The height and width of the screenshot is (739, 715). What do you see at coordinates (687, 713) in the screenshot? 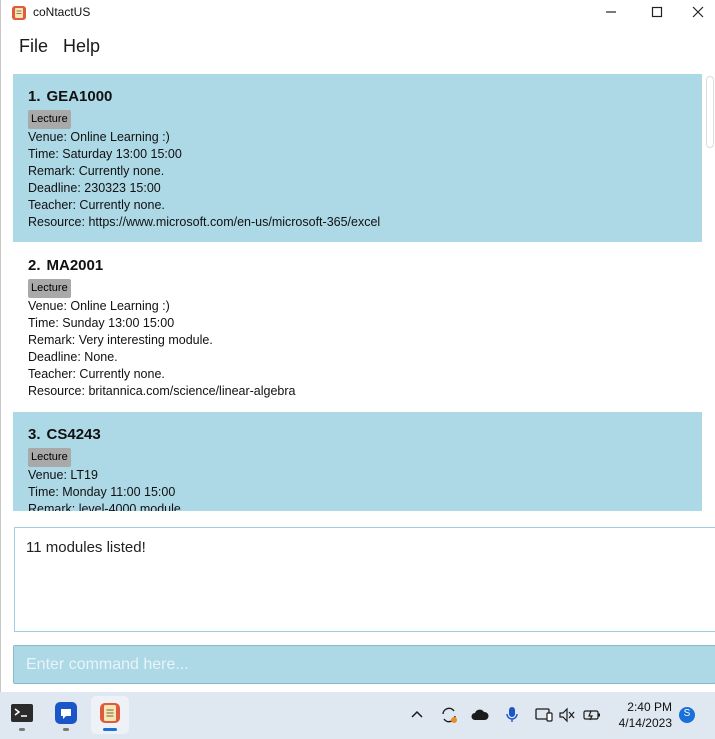
I see `avatar-initial: S` at bounding box center [687, 713].